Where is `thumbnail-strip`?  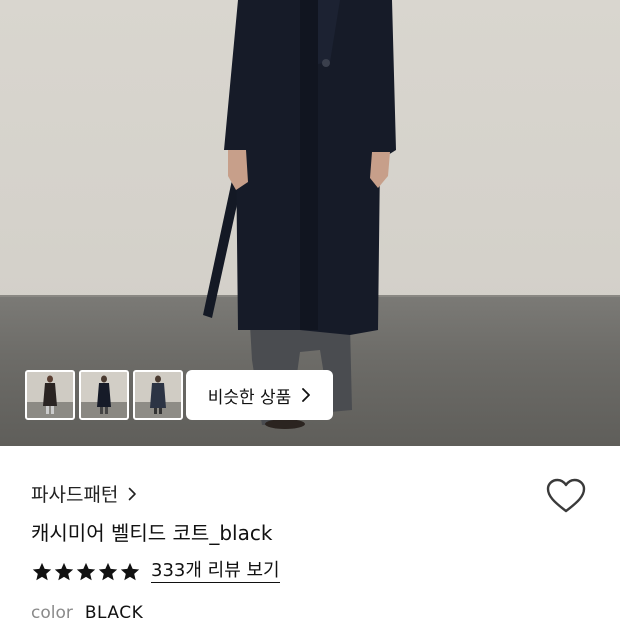 thumbnail-strip is located at coordinates (104, 395).